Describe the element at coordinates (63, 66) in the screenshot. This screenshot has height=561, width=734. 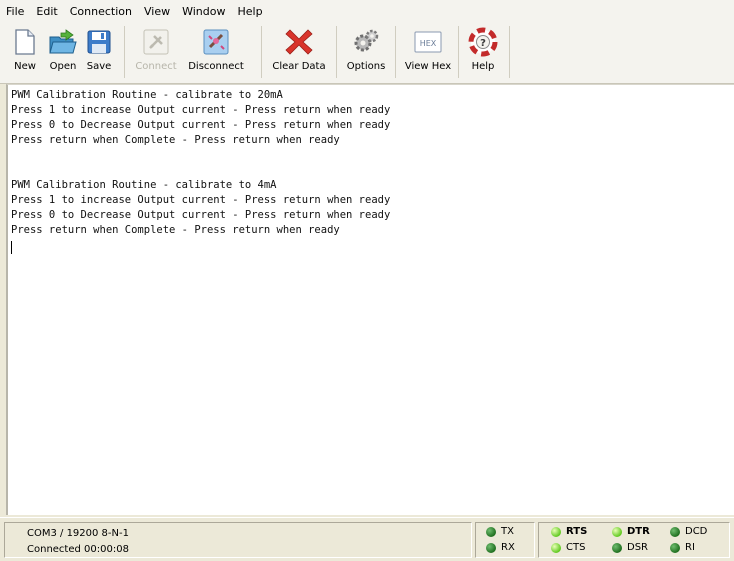
I see `open-label: Open` at that location.